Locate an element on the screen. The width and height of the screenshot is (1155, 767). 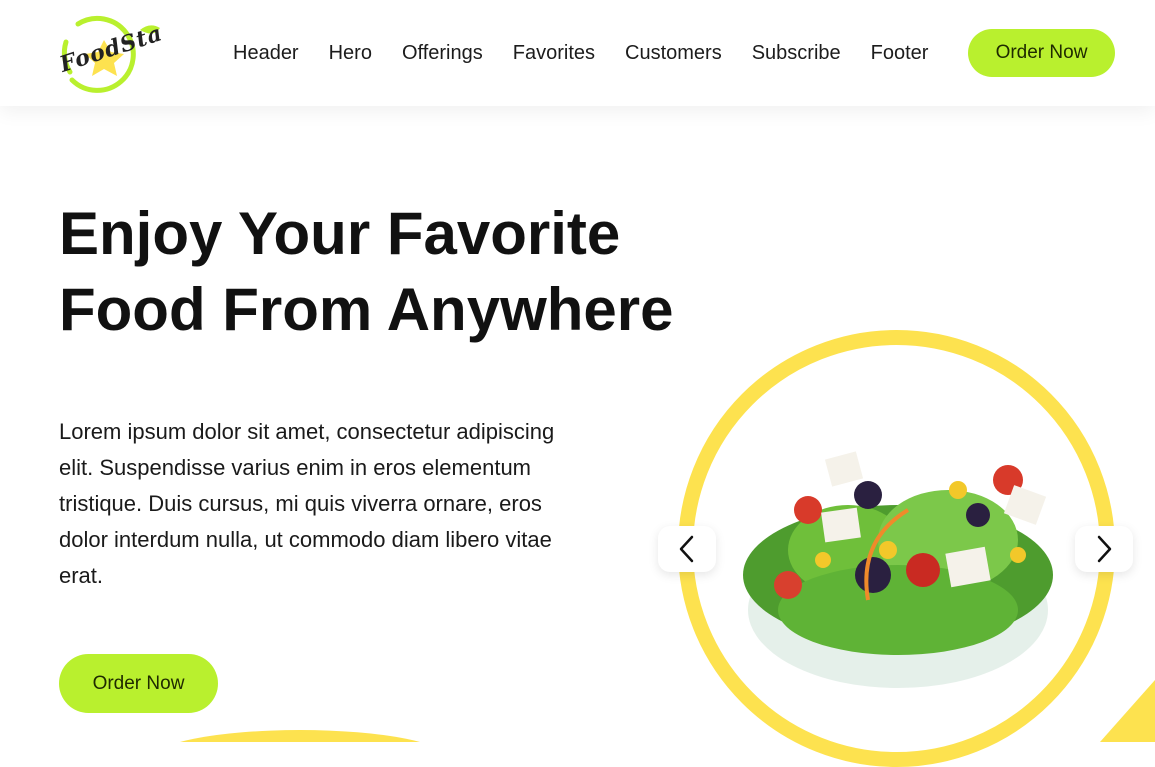
nav-link-footer: Footer is located at coordinates (900, 53).